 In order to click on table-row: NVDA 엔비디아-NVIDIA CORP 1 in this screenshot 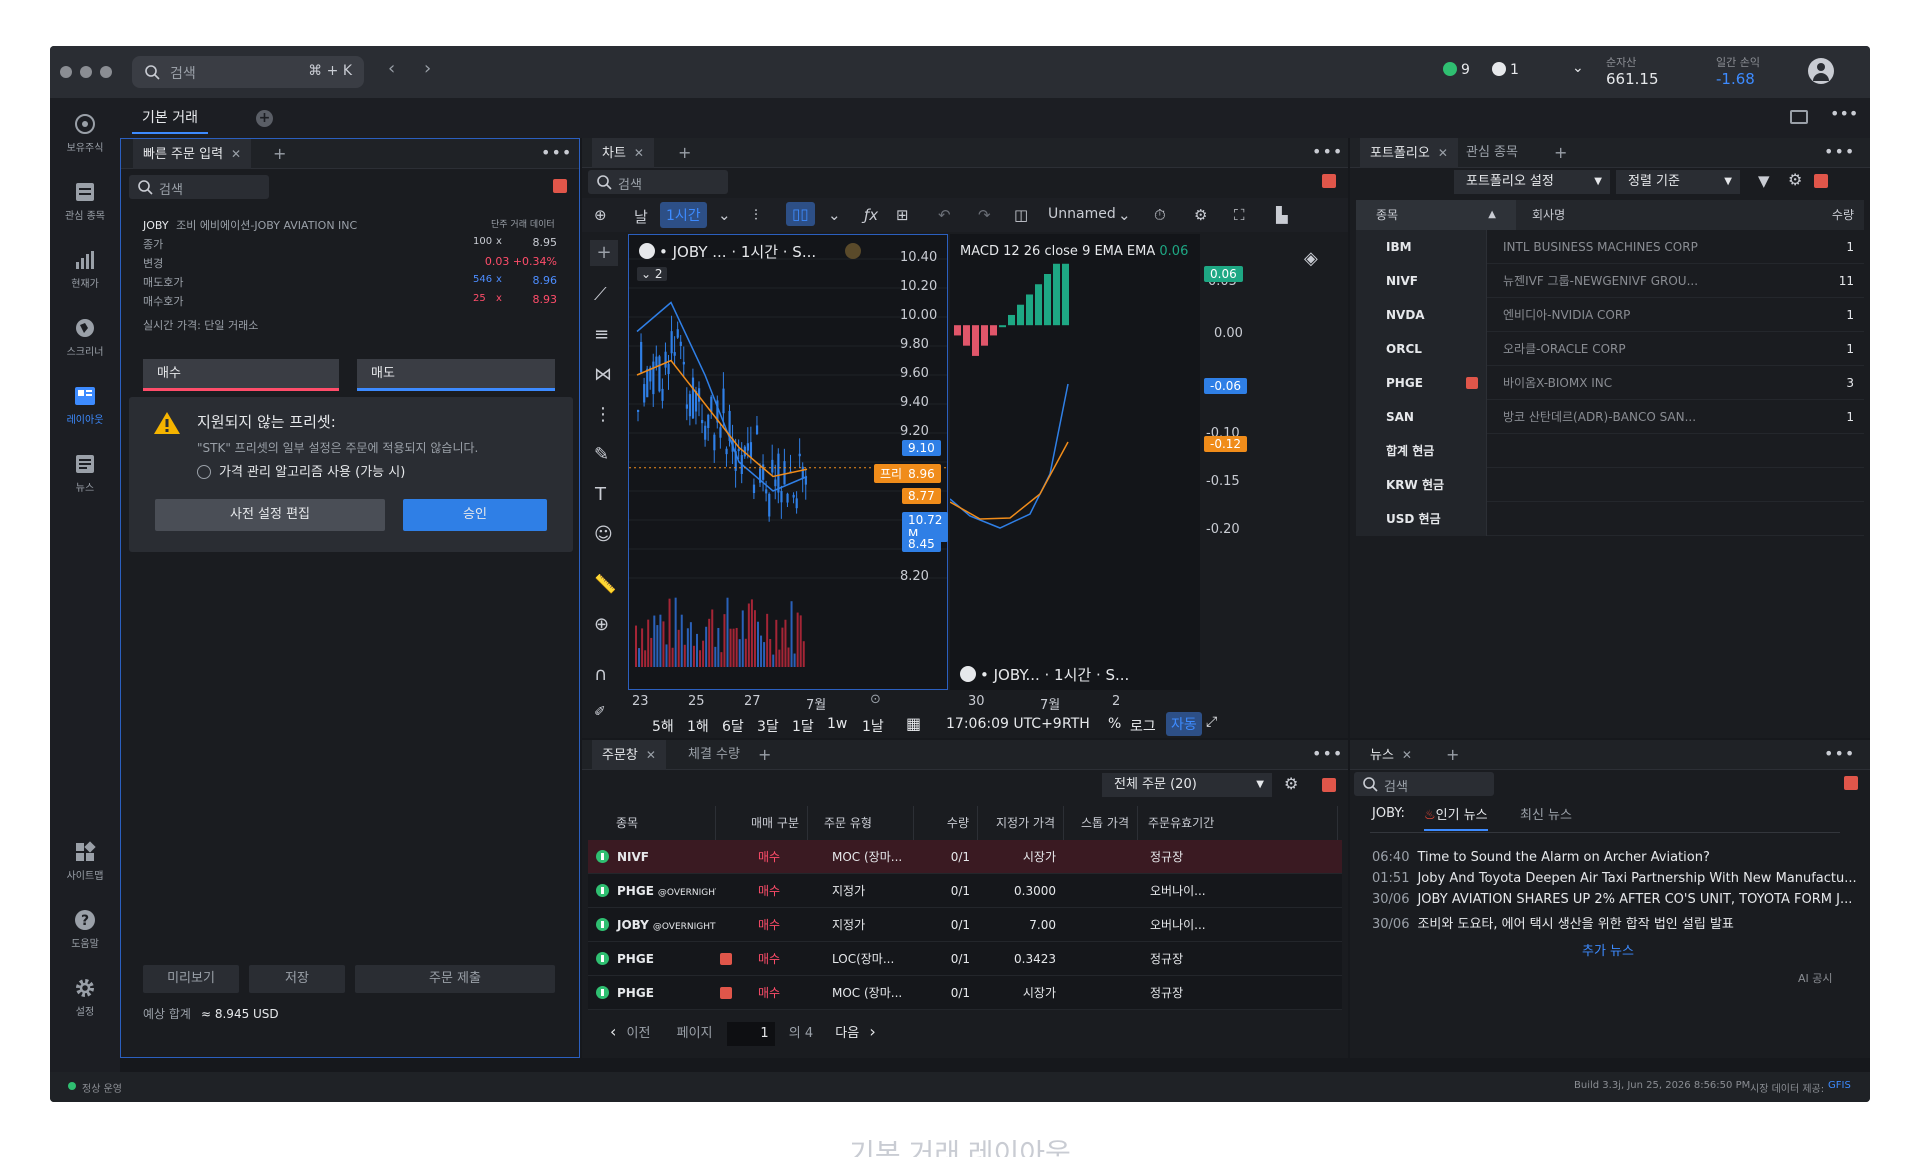, I will do `click(1610, 315)`.